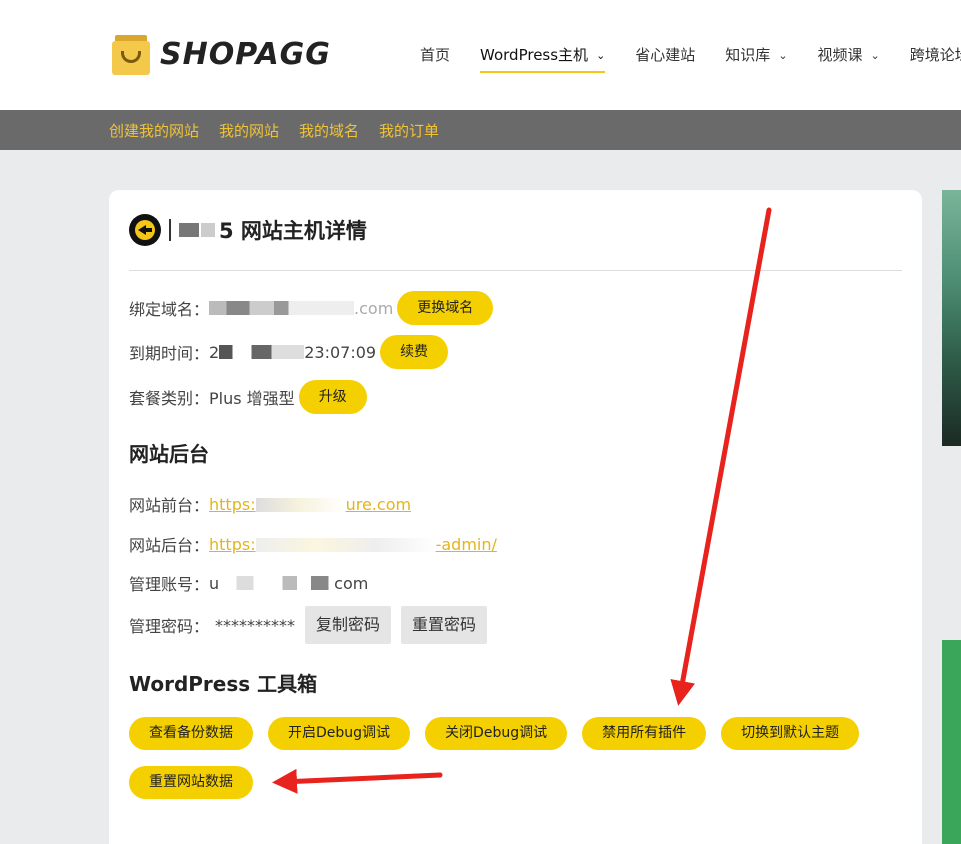 The image size is (961, 844). I want to click on plan-label: 套餐类别：, so click(169, 398).